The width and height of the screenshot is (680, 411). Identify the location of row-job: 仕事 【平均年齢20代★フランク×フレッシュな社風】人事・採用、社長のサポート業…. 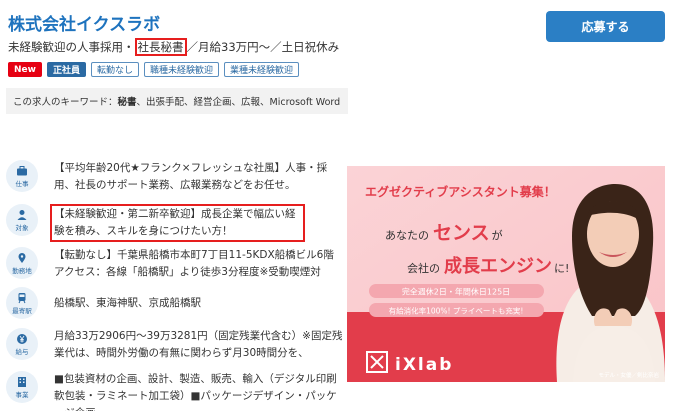
(176, 177).